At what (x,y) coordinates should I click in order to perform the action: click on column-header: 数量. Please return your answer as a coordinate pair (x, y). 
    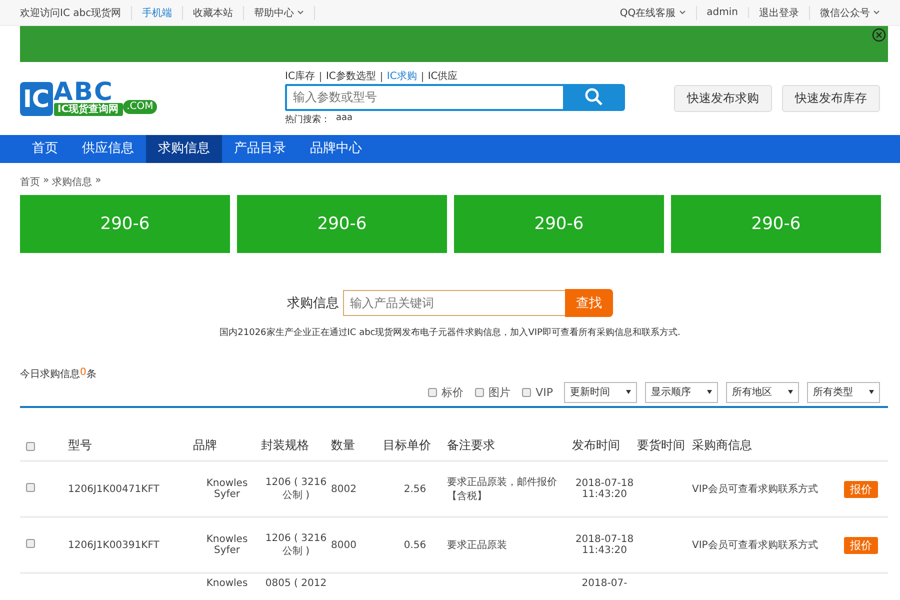
    Looking at the image, I should click on (357, 434).